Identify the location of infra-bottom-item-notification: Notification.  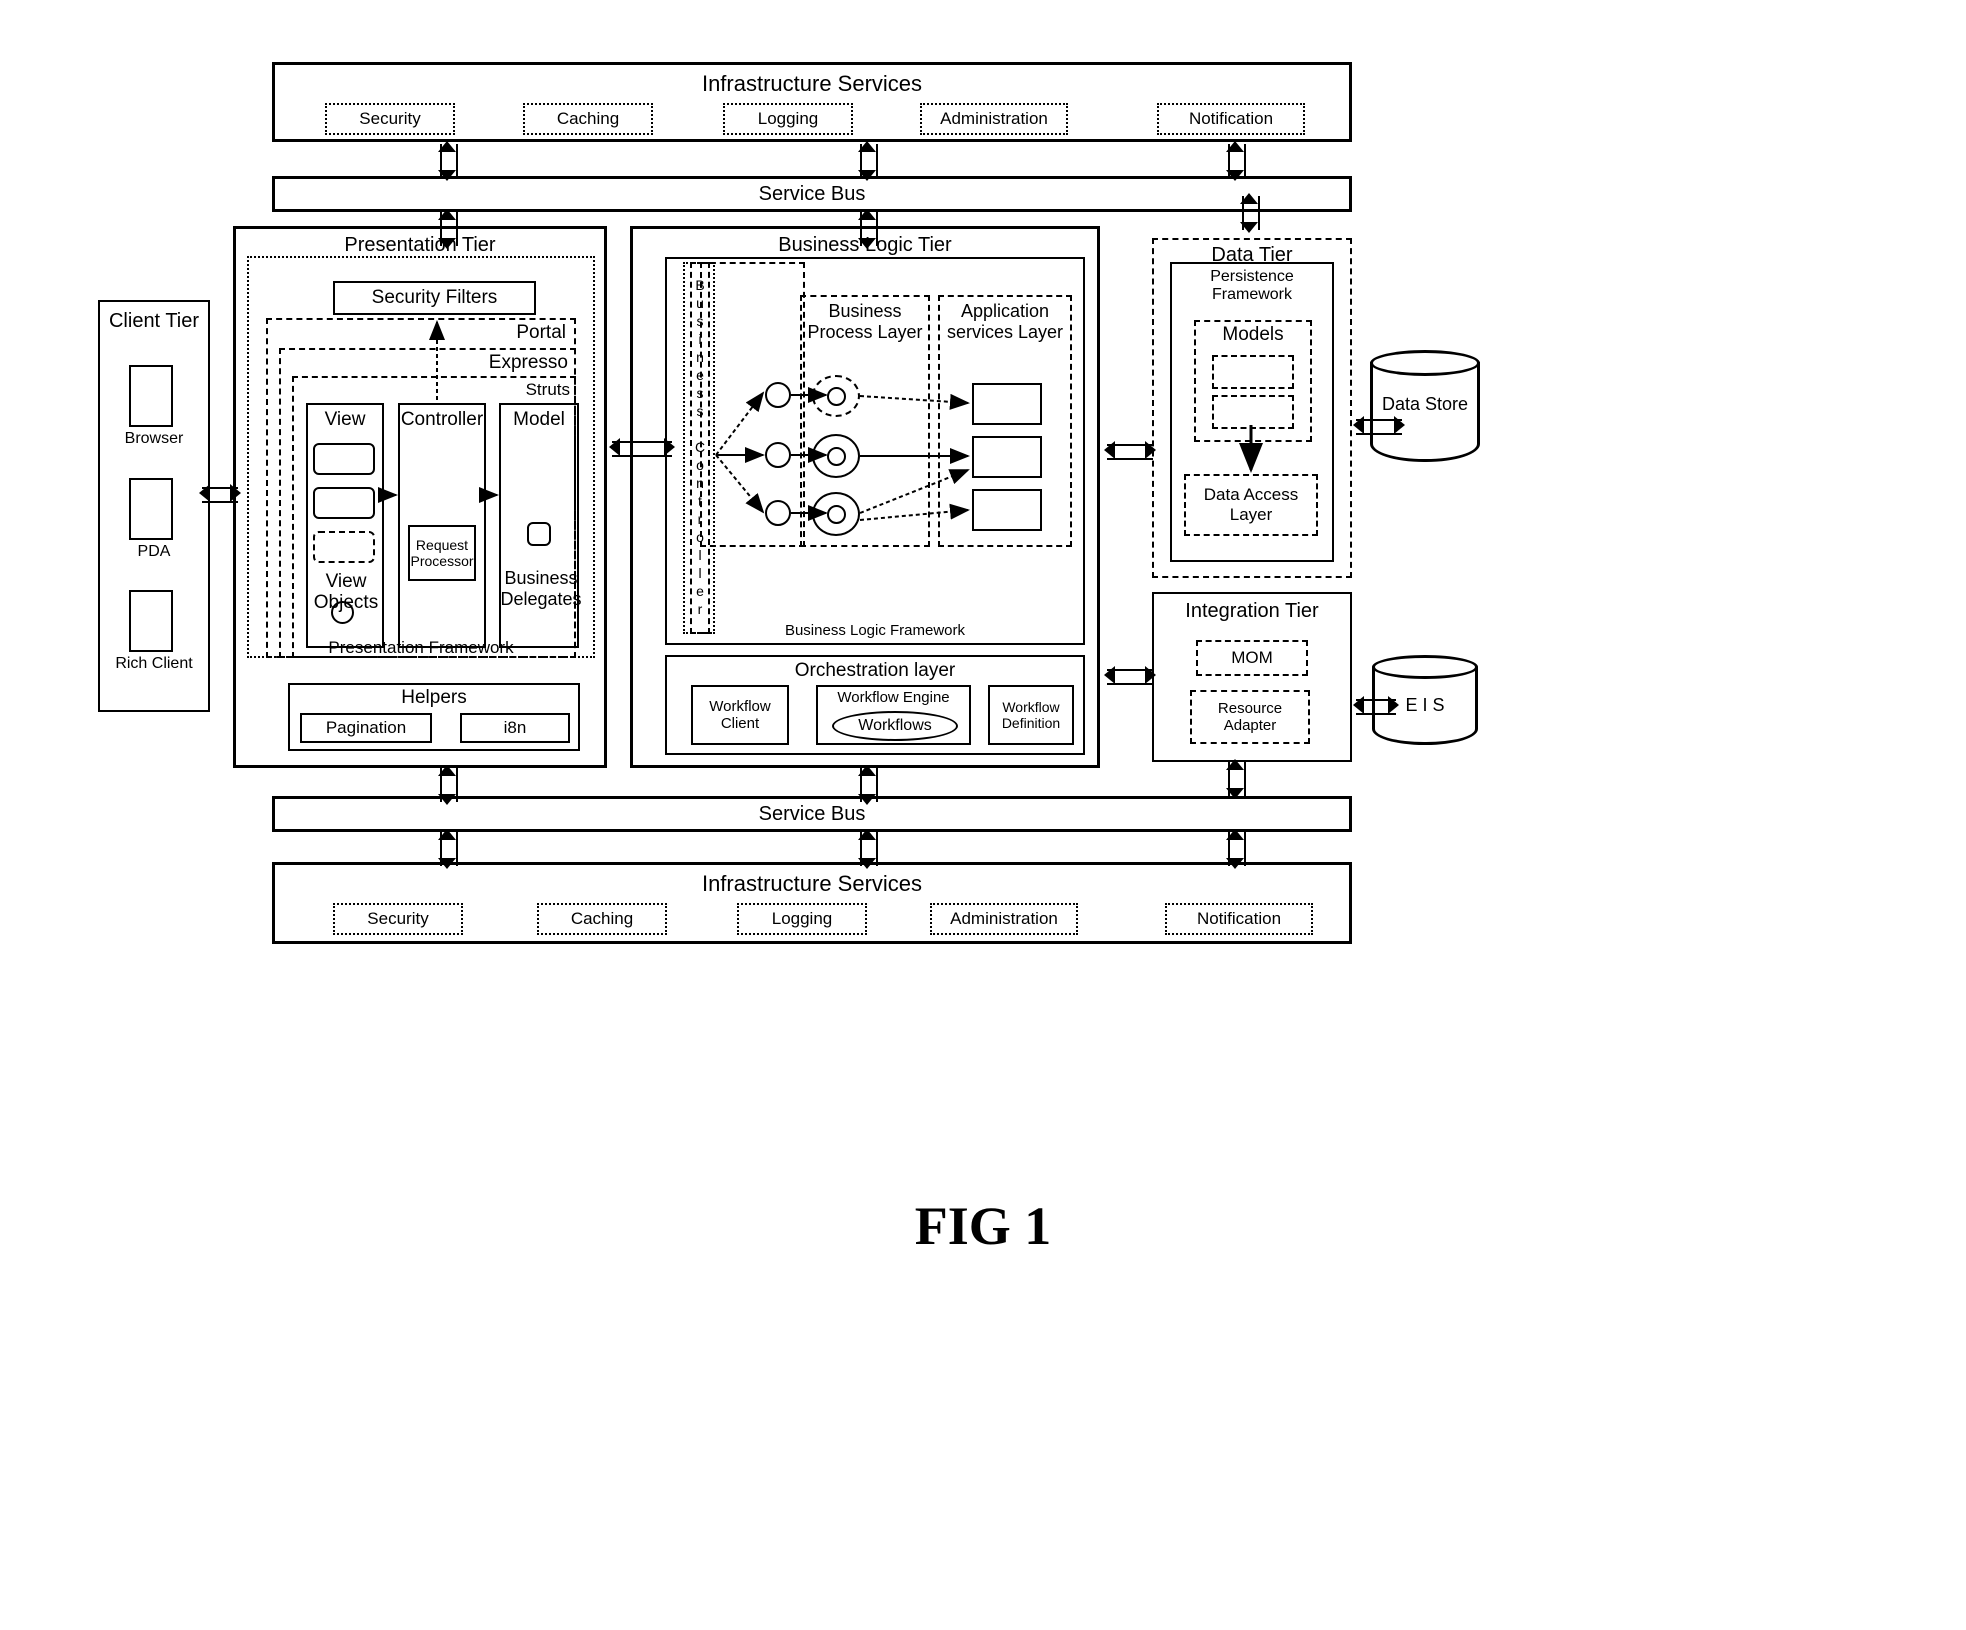
(1239, 919).